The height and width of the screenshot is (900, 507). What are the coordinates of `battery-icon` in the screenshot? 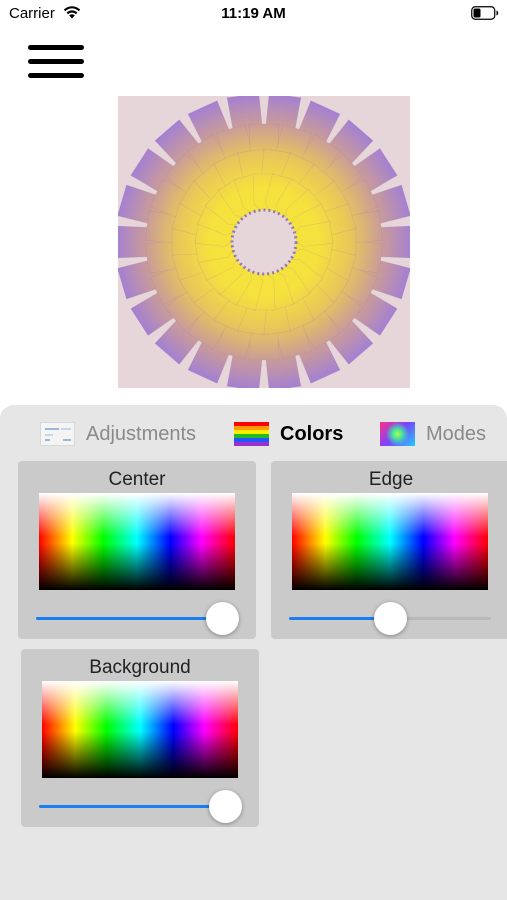 It's located at (485, 13).